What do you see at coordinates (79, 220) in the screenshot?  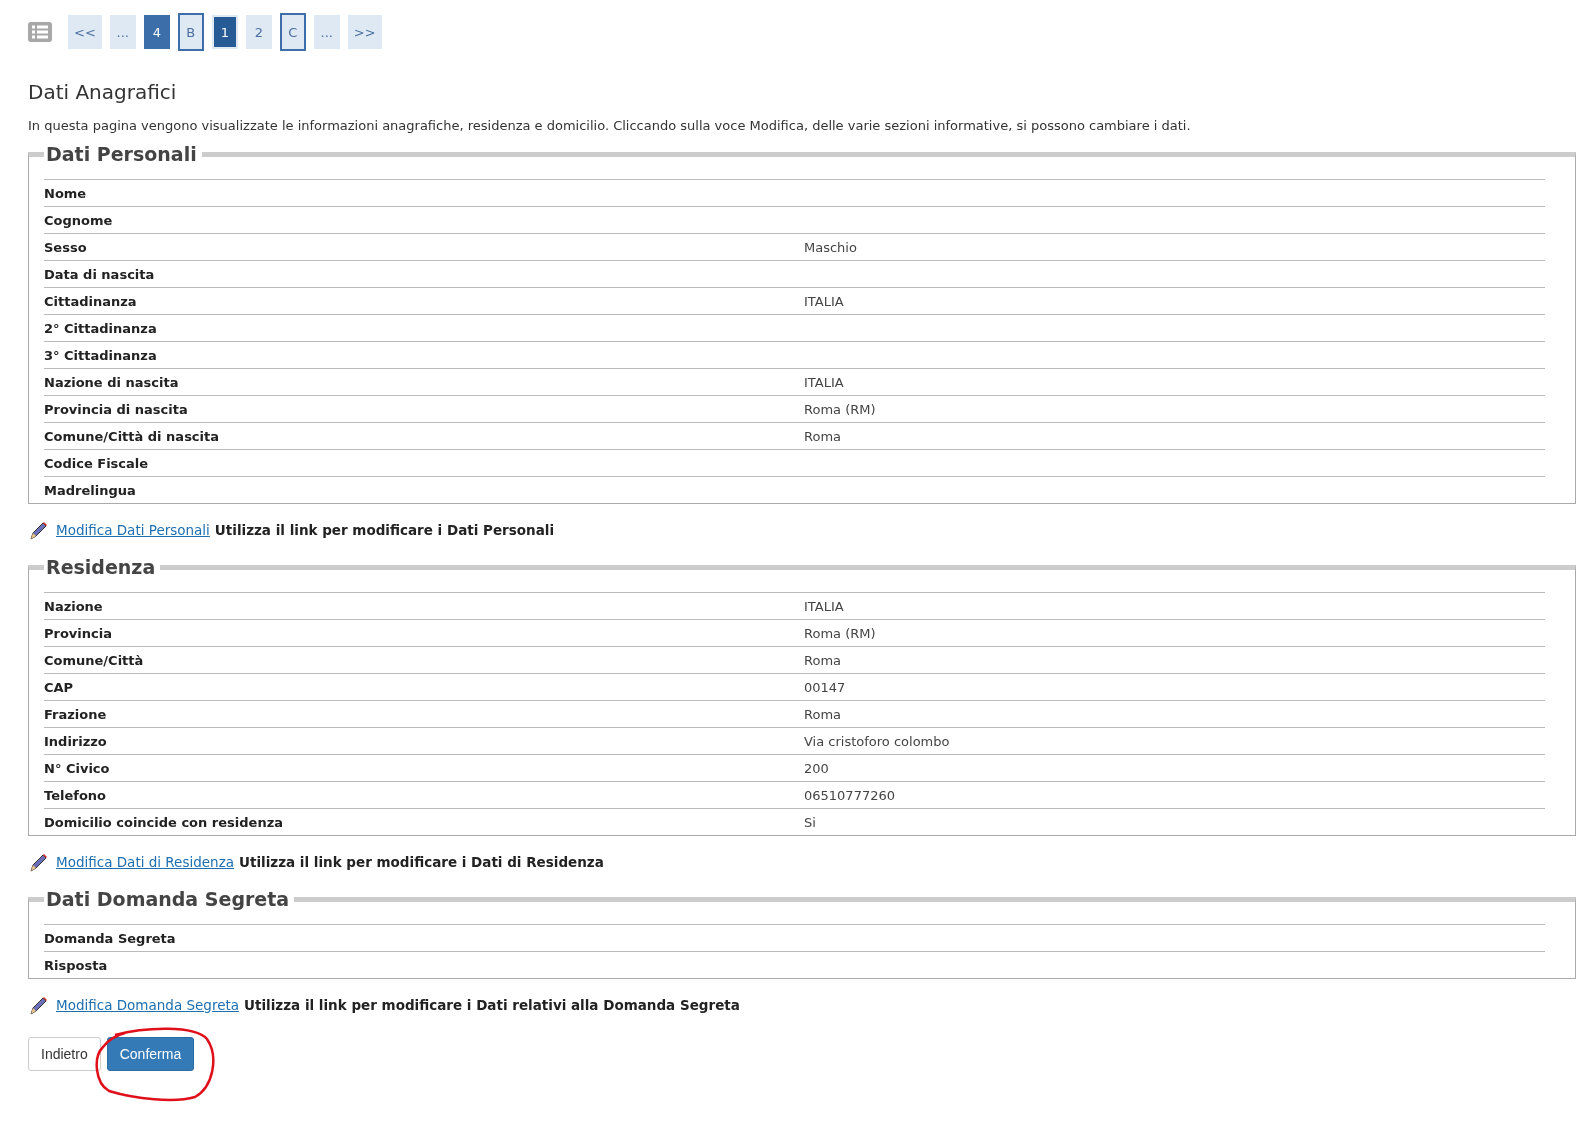 I see `field-label: Cognome` at bounding box center [79, 220].